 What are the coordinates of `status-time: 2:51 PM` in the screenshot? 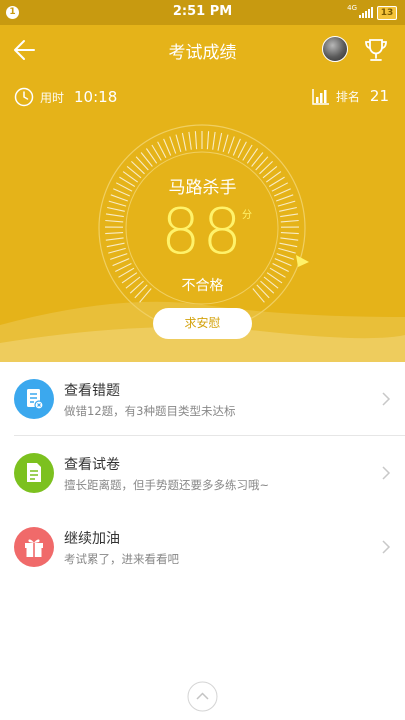 It's located at (202, 11).